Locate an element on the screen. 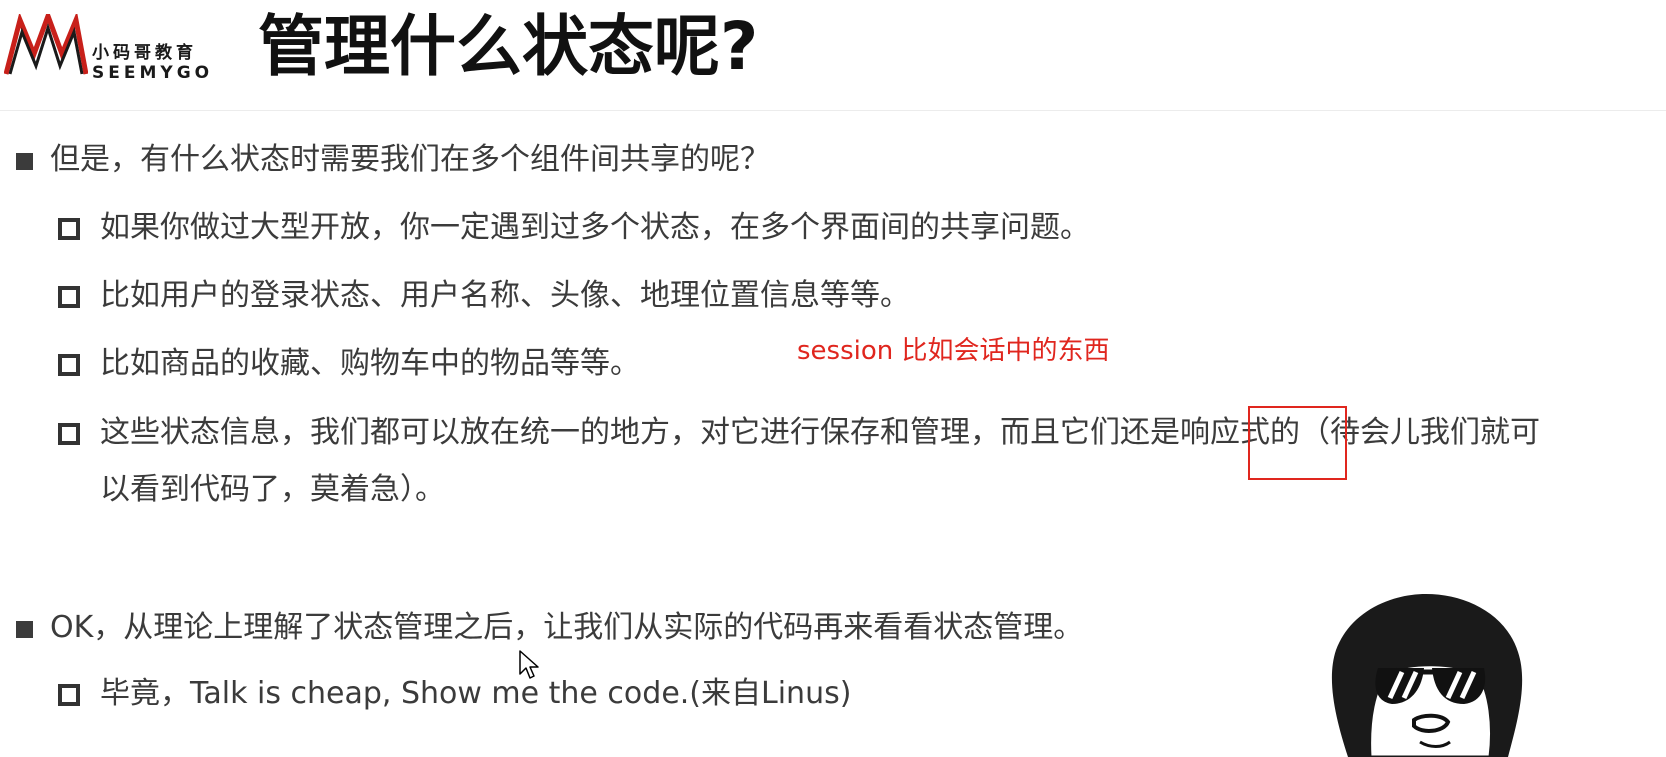  page-title: 管理什么状态呢? is located at coordinates (508, 46).